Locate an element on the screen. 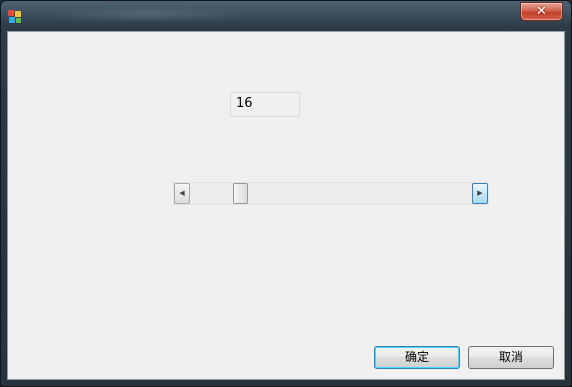  value-display: 16 is located at coordinates (265, 104).